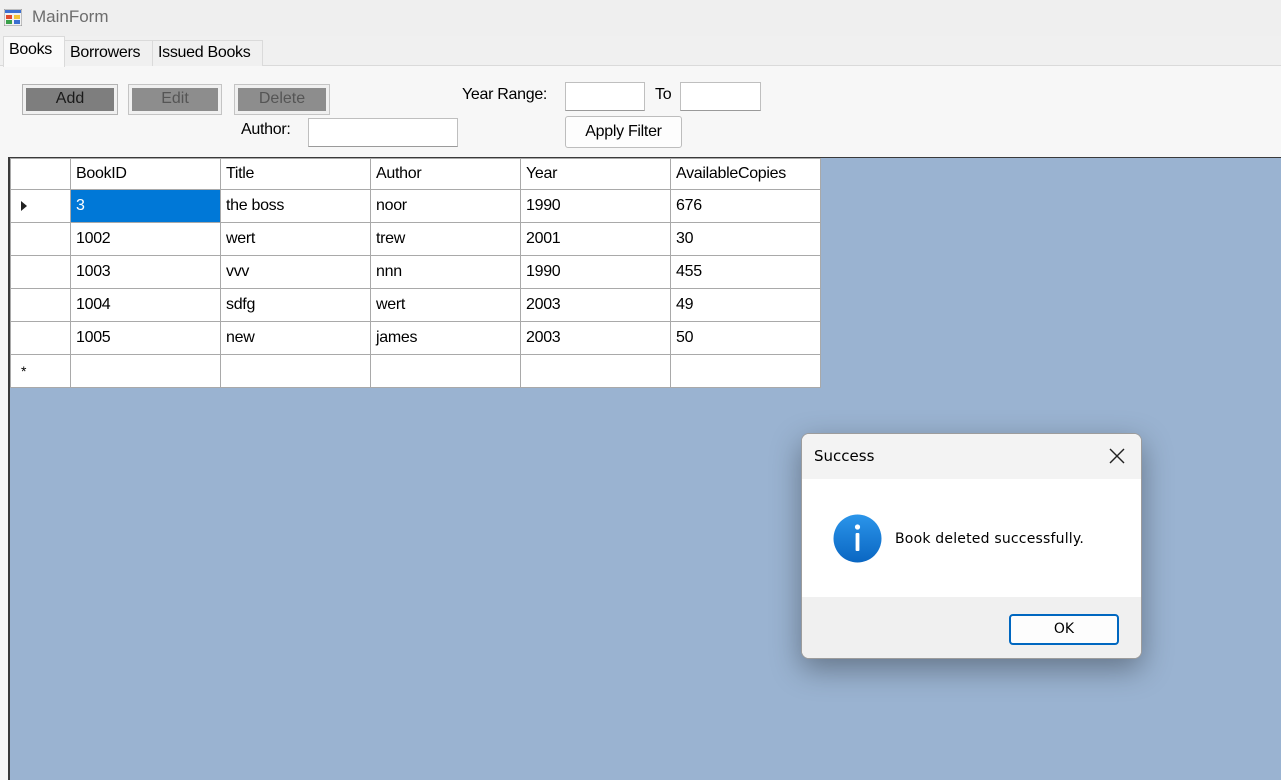 This screenshot has width=1281, height=780. Describe the element at coordinates (857, 538) in the screenshot. I see `info-icon` at that location.